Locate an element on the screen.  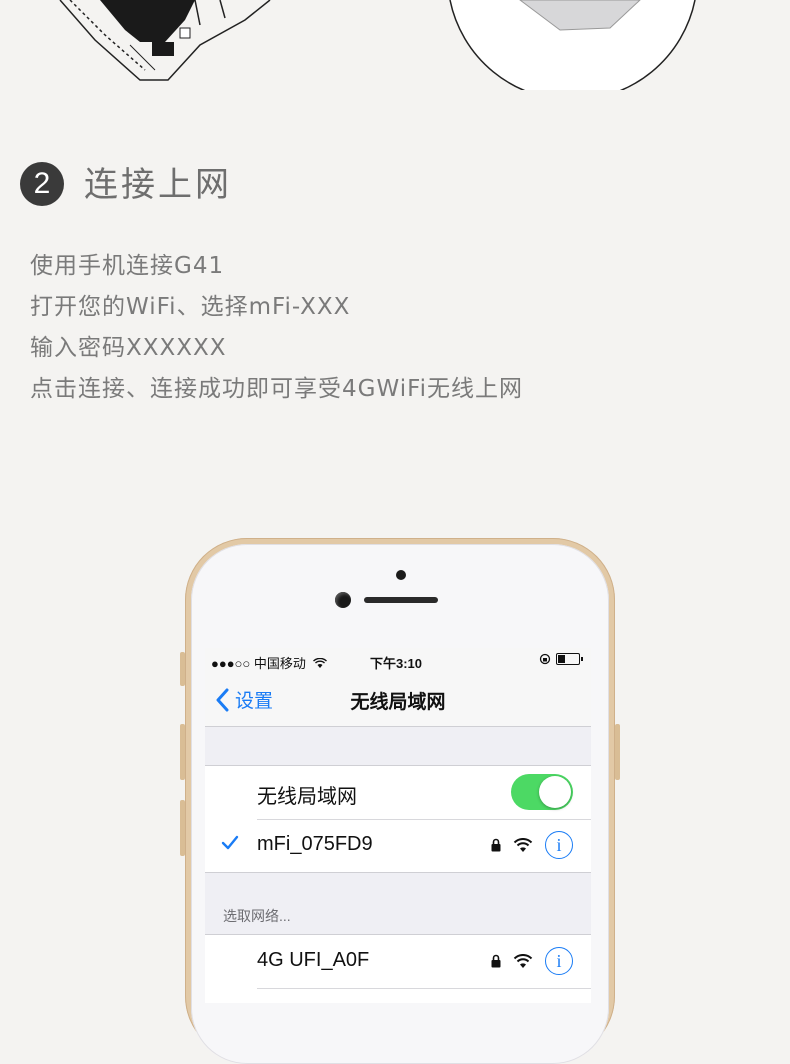
navigation-bar: 设置 无线局域网 is located at coordinates (398, 700).